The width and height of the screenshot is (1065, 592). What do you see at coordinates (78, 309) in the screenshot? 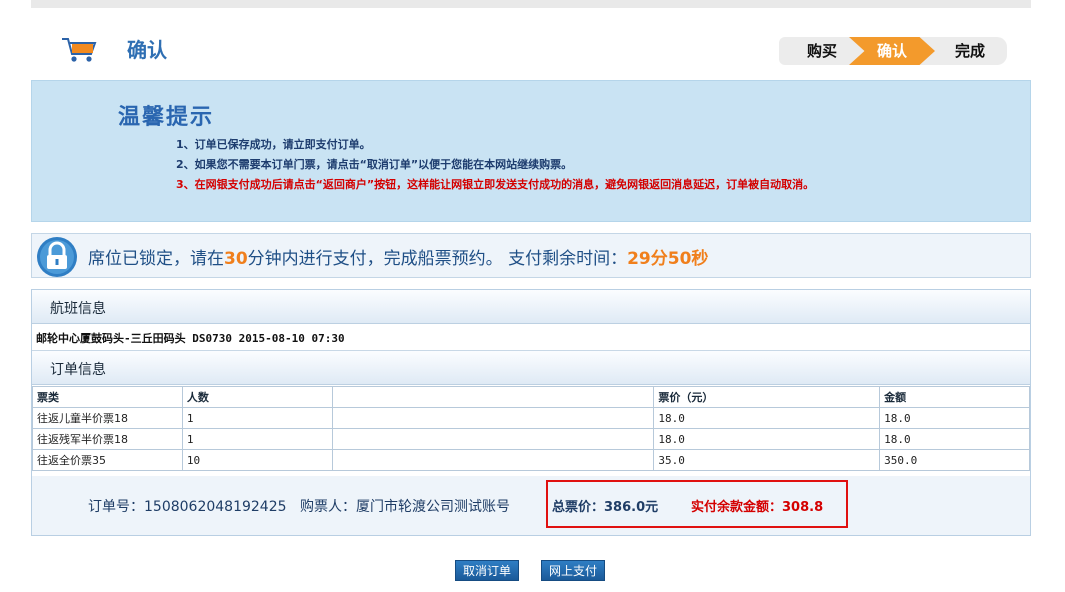
I see `flight-section-title: 航班信息` at bounding box center [78, 309].